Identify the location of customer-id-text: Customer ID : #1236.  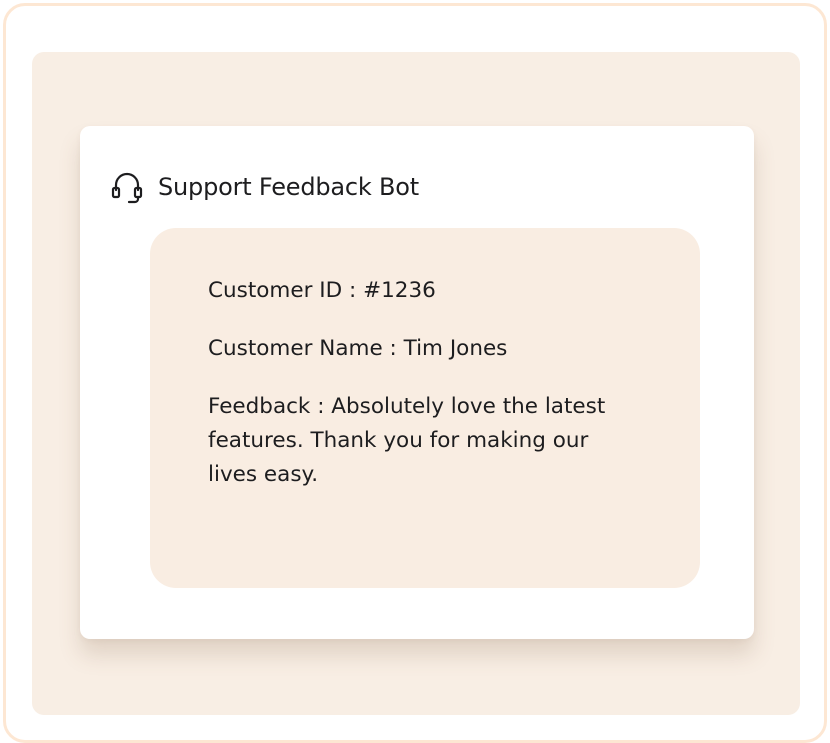
(322, 290).